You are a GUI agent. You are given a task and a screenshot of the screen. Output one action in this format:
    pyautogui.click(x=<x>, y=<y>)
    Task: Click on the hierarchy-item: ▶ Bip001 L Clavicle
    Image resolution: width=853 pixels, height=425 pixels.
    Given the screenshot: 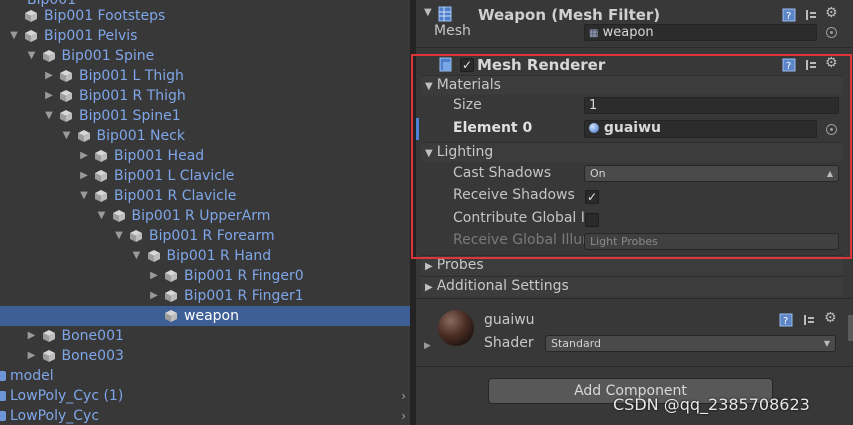 What is the action you would take?
    pyautogui.click(x=205, y=176)
    